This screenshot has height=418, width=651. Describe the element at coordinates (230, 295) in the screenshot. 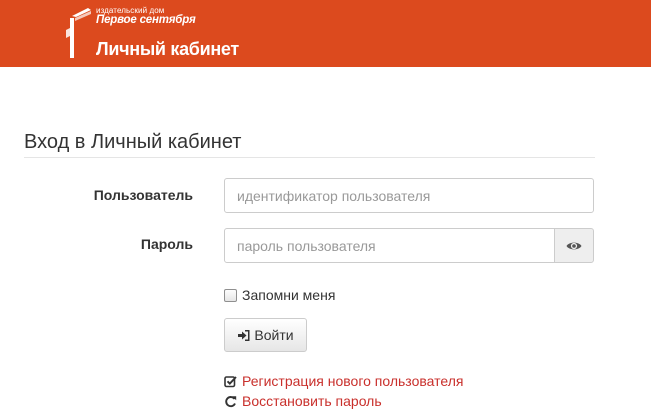

I see `checkbox-box` at that location.